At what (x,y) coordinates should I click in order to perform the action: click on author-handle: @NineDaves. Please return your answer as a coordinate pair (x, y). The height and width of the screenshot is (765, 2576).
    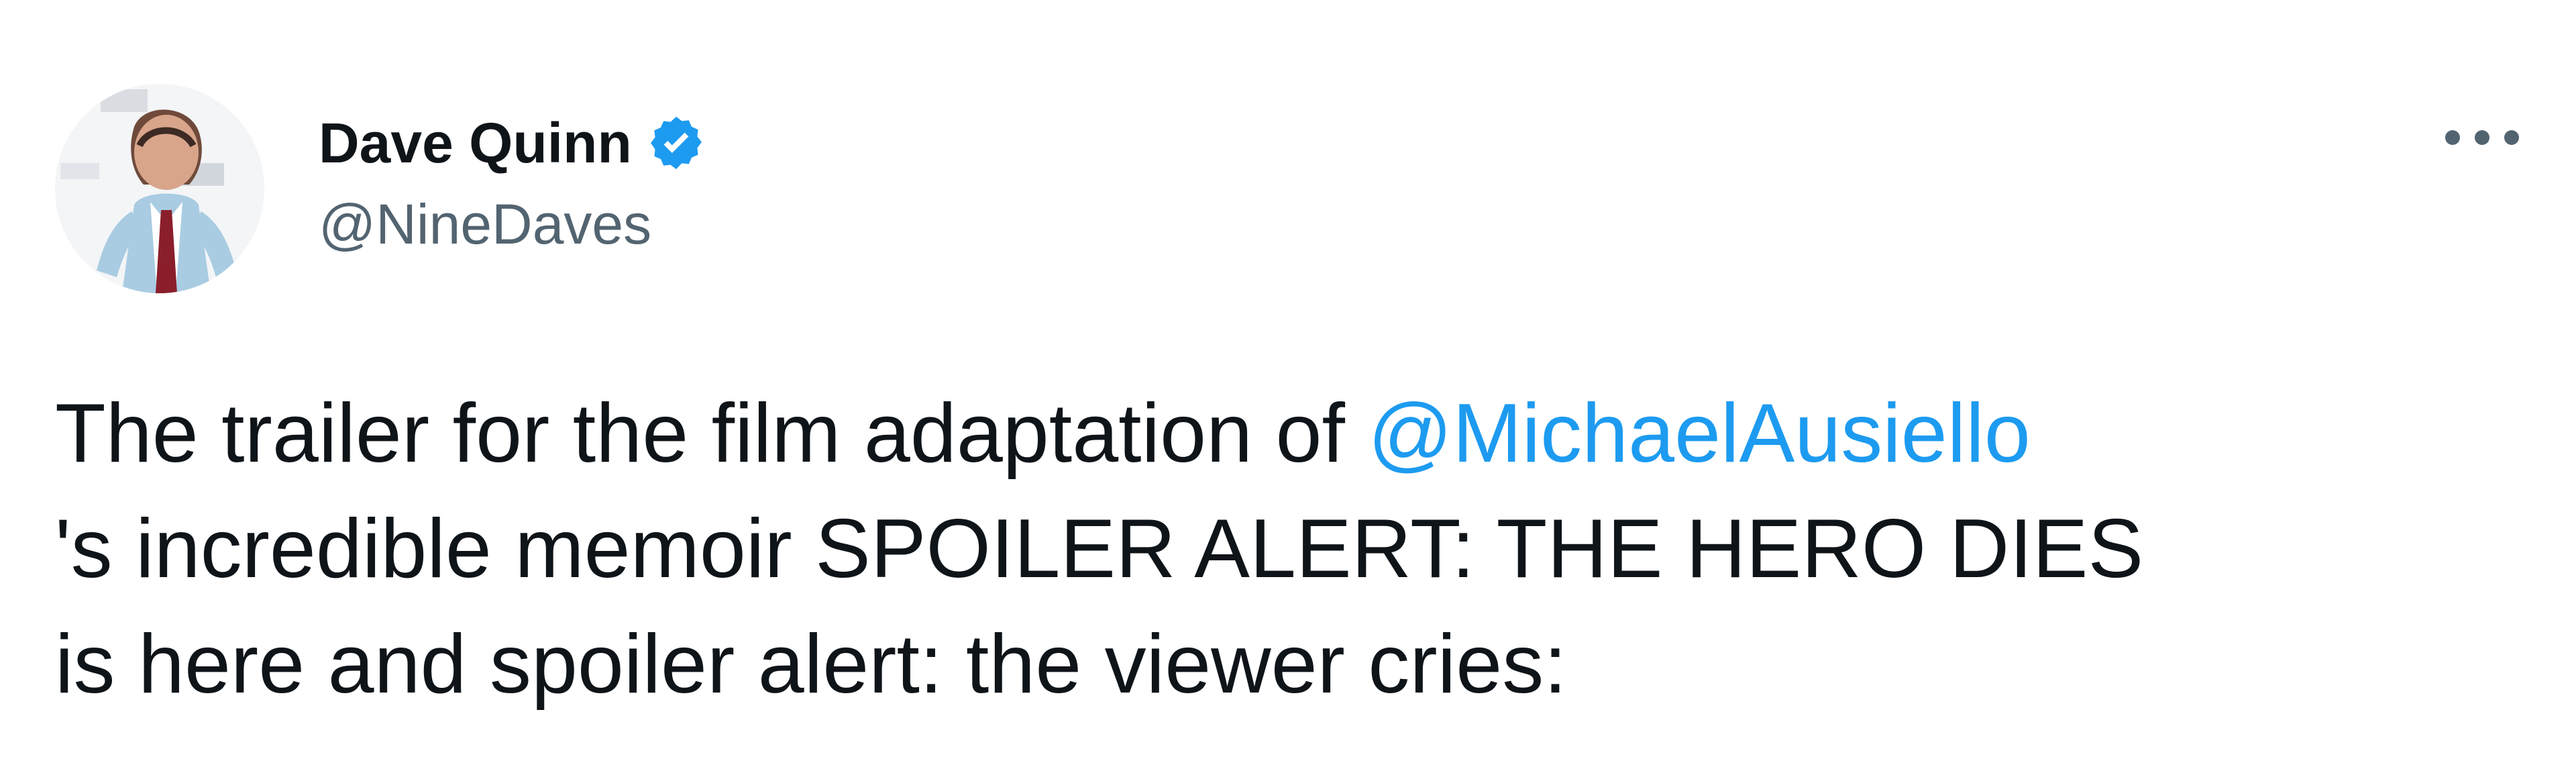
    Looking at the image, I should click on (485, 224).